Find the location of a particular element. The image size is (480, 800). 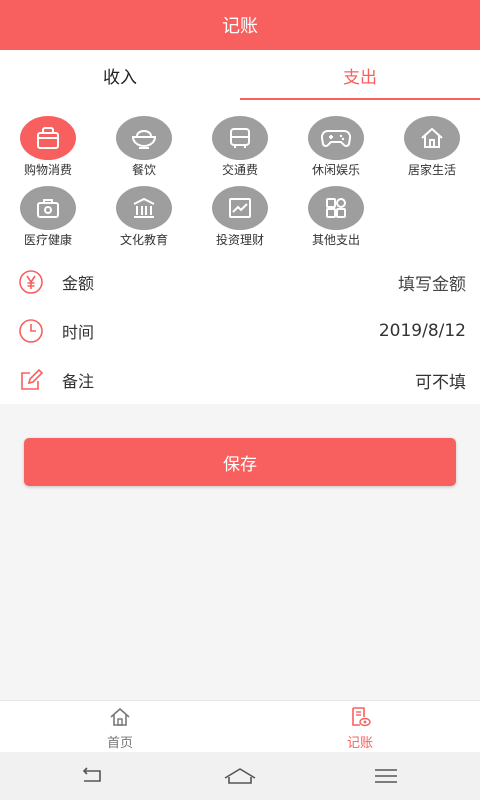

amount-label: 金额 is located at coordinates (78, 283).